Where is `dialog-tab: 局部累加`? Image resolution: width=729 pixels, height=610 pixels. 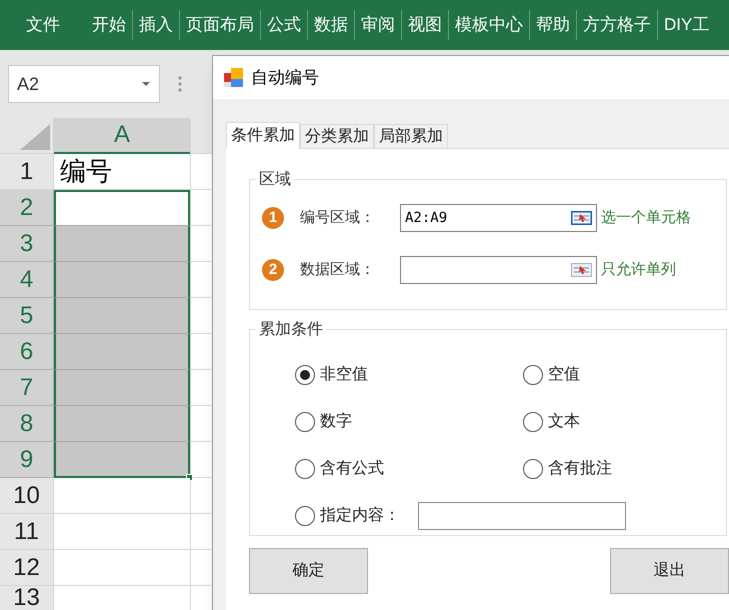
dialog-tab: 局部累加 is located at coordinates (411, 136).